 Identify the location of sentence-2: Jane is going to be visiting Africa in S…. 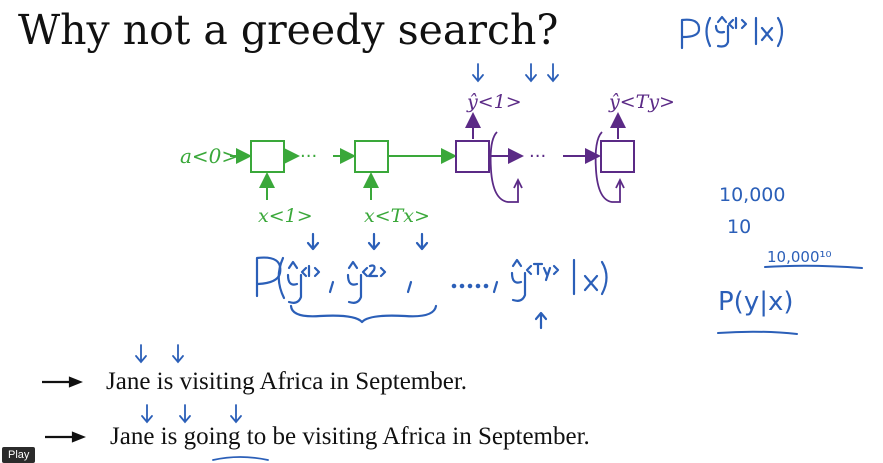
(350, 436).